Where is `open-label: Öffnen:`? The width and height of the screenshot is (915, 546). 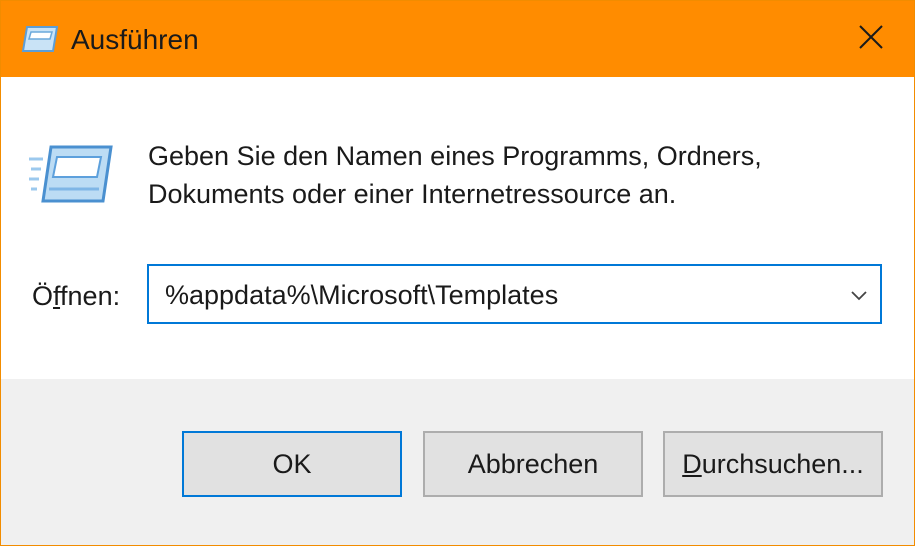 open-label: Öffnen: is located at coordinates (76, 296).